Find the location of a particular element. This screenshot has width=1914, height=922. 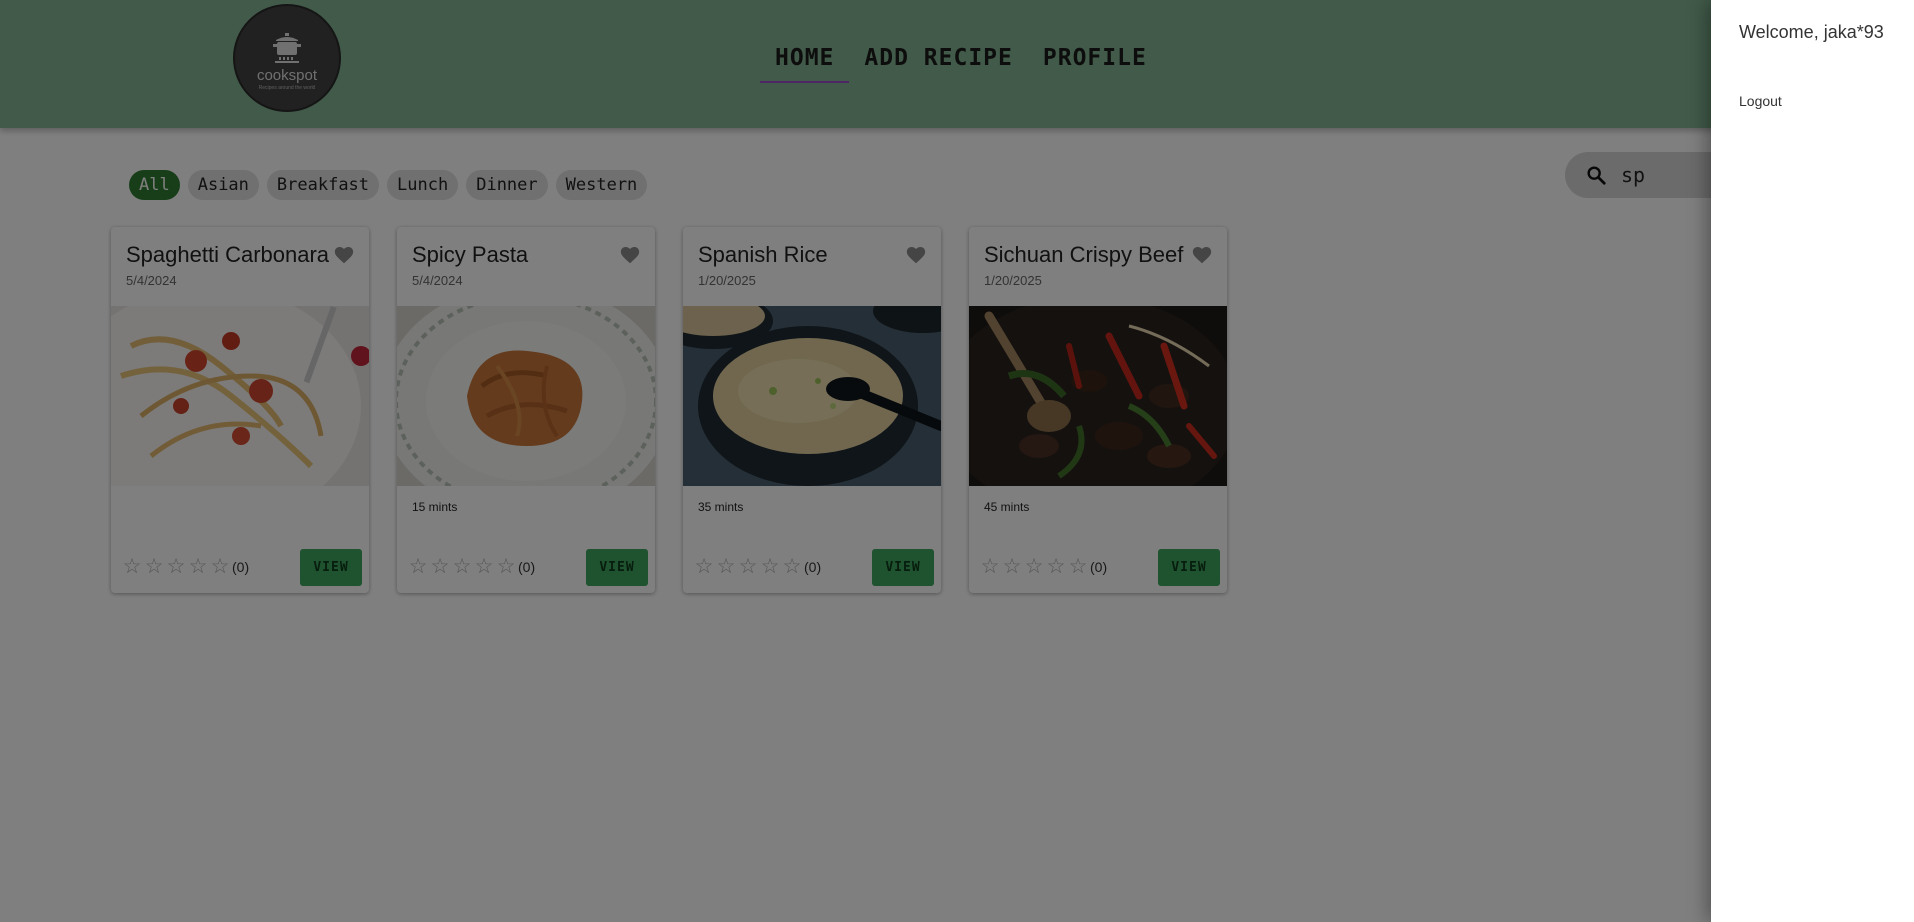

user-drawer: Welcome, jaka*93 Logout is located at coordinates (1812, 461).